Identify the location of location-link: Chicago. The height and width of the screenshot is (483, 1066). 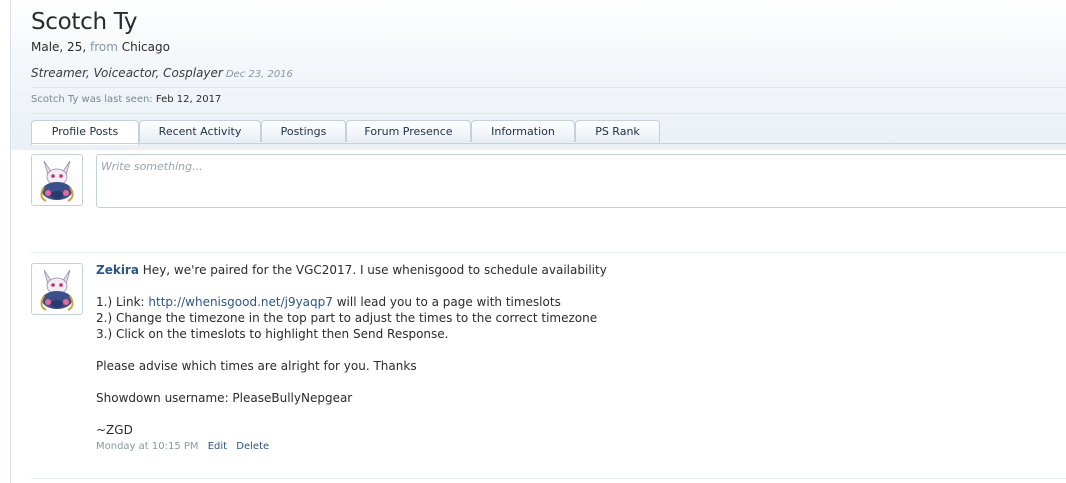
(146, 47).